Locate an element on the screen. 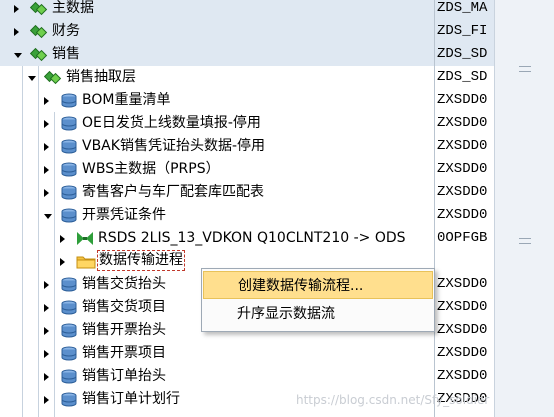  tree-node: 销售开票项目 is located at coordinates (217, 353).